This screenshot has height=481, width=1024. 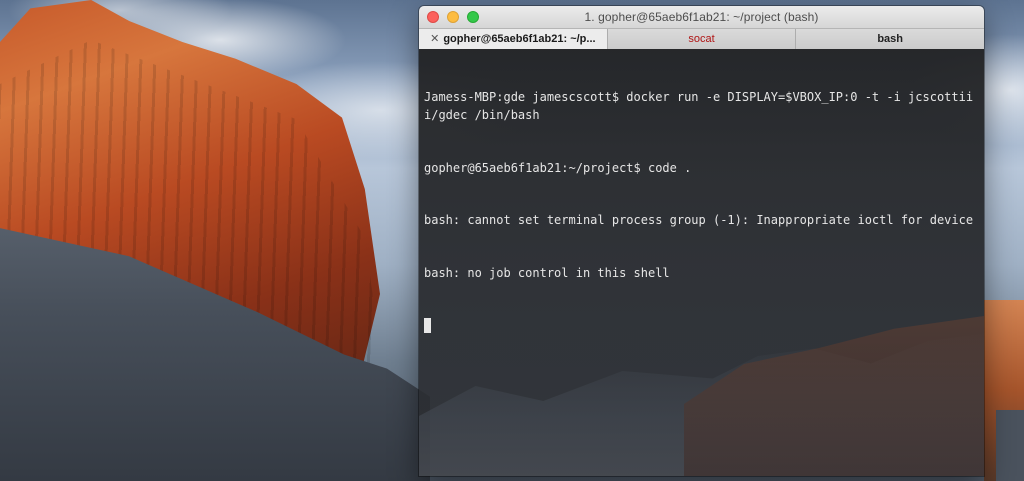 I want to click on tab-bash-label: bash, so click(x=890, y=39).